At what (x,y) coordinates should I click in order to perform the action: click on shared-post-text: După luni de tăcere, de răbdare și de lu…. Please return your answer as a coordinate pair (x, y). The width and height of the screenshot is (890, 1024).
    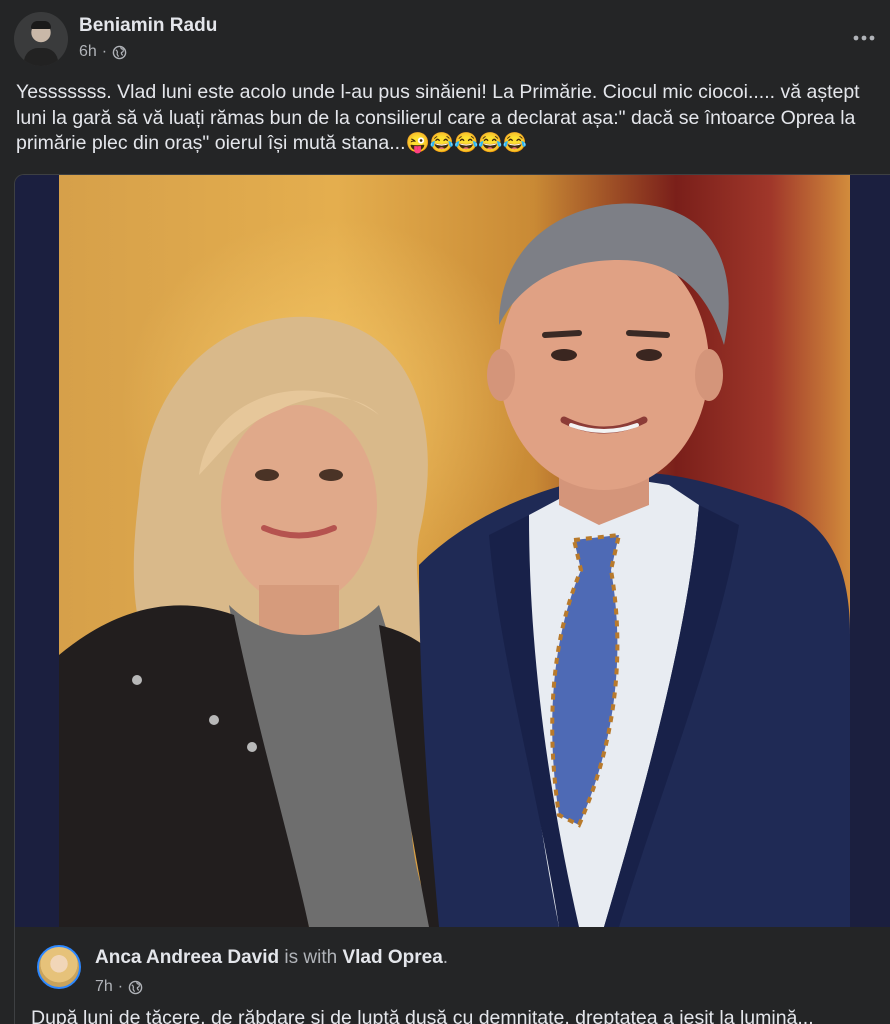
    Looking at the image, I should click on (422, 1015).